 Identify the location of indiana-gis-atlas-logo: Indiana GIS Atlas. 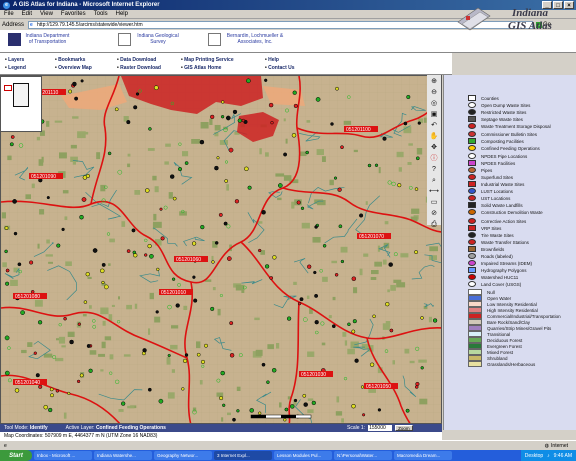
(513, 19).